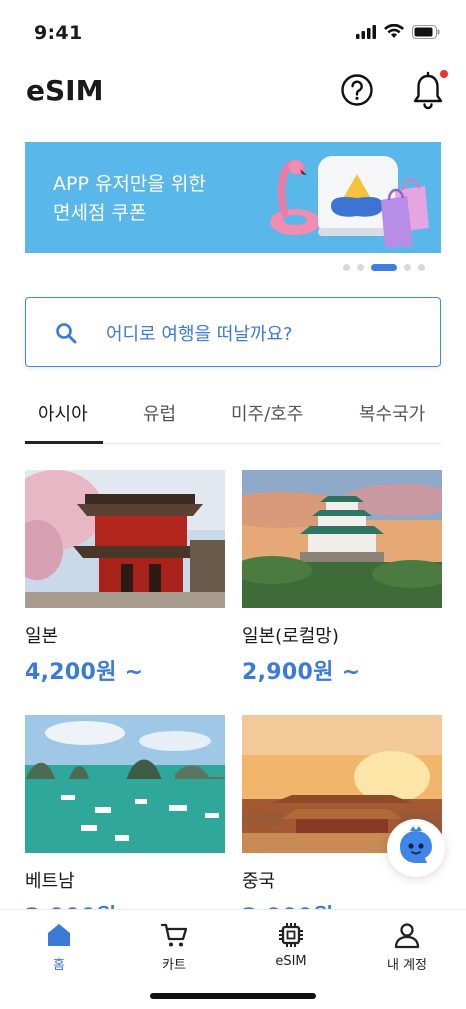 The image size is (466, 1009). I want to click on nav-account: 내 계정, so click(407, 946).